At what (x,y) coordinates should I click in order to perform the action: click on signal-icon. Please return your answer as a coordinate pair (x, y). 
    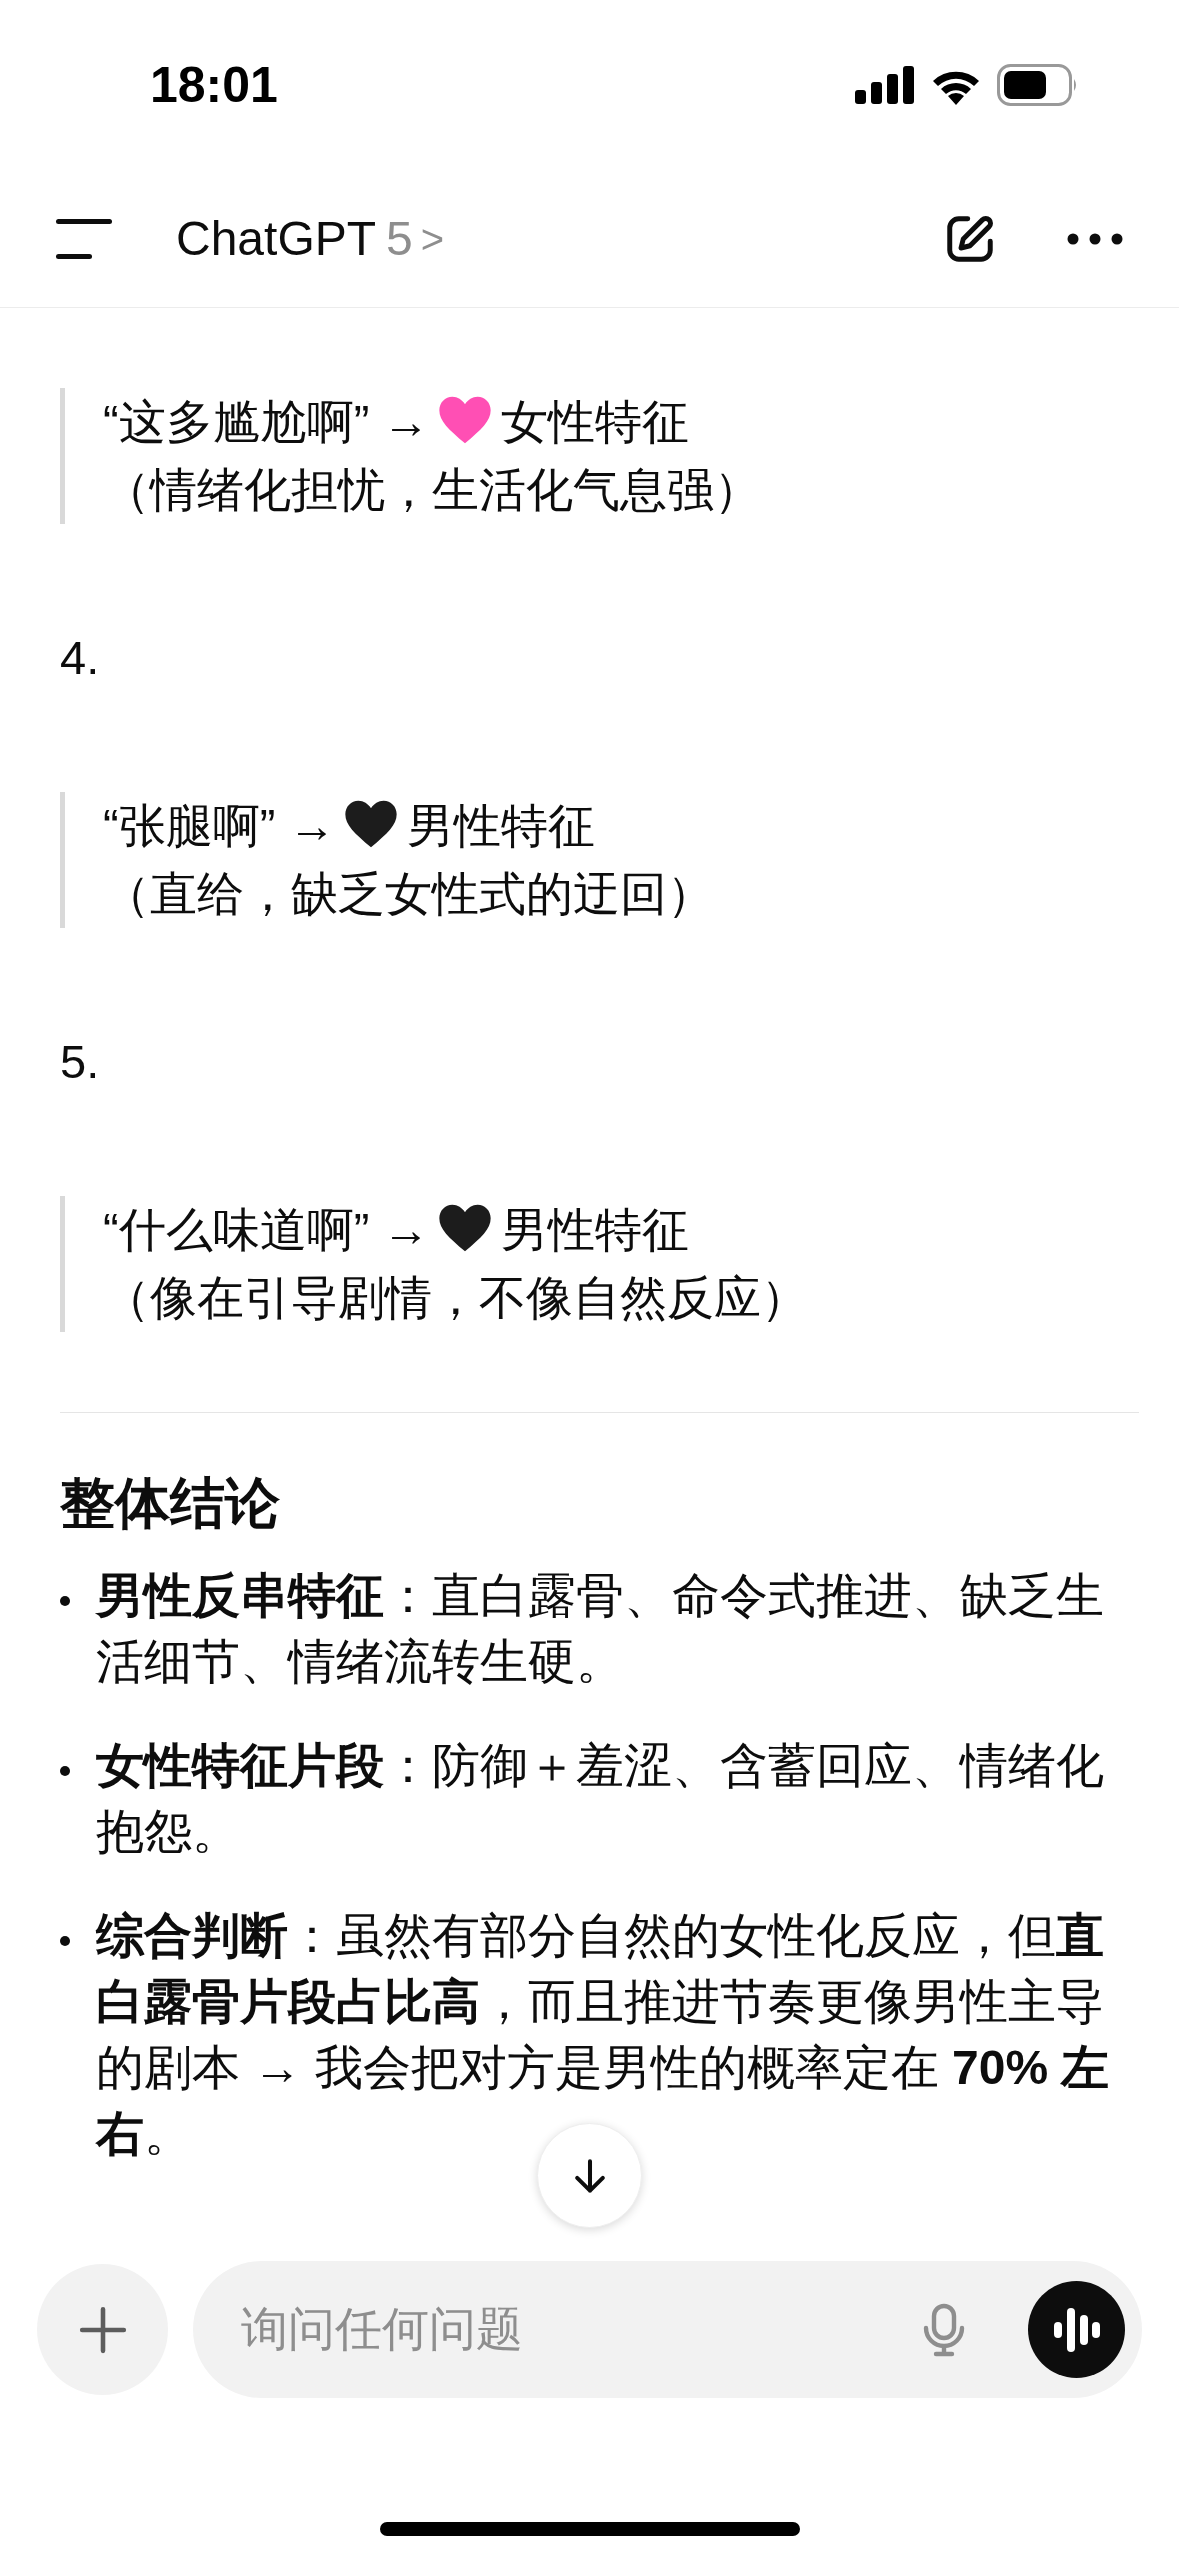
    Looking at the image, I should click on (885, 85).